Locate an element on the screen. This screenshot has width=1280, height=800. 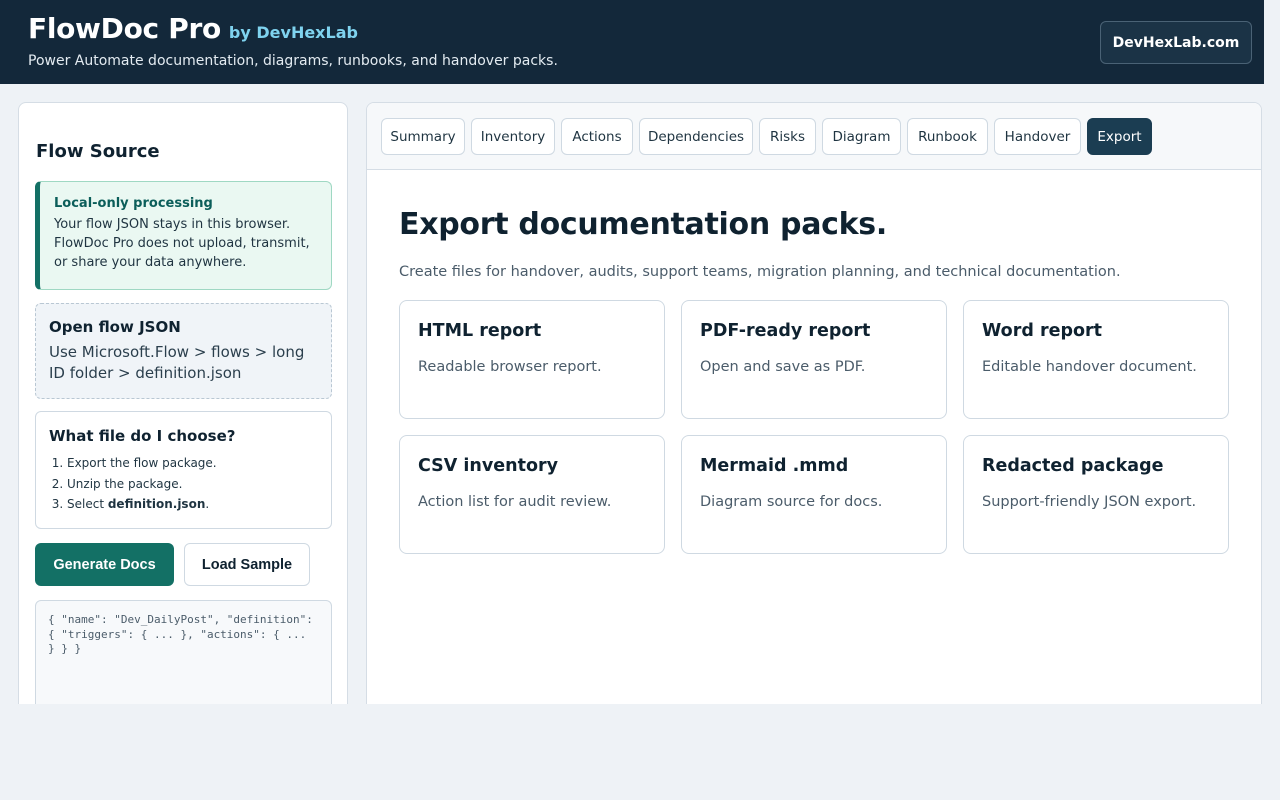
tab-actions: Actions is located at coordinates (597, 136).